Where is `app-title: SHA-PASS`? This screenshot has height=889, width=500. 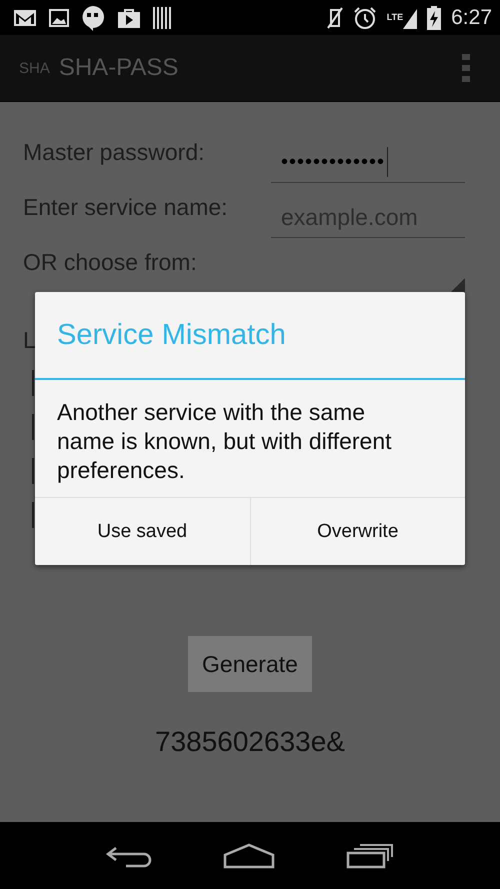
app-title: SHA-PASS is located at coordinates (119, 68).